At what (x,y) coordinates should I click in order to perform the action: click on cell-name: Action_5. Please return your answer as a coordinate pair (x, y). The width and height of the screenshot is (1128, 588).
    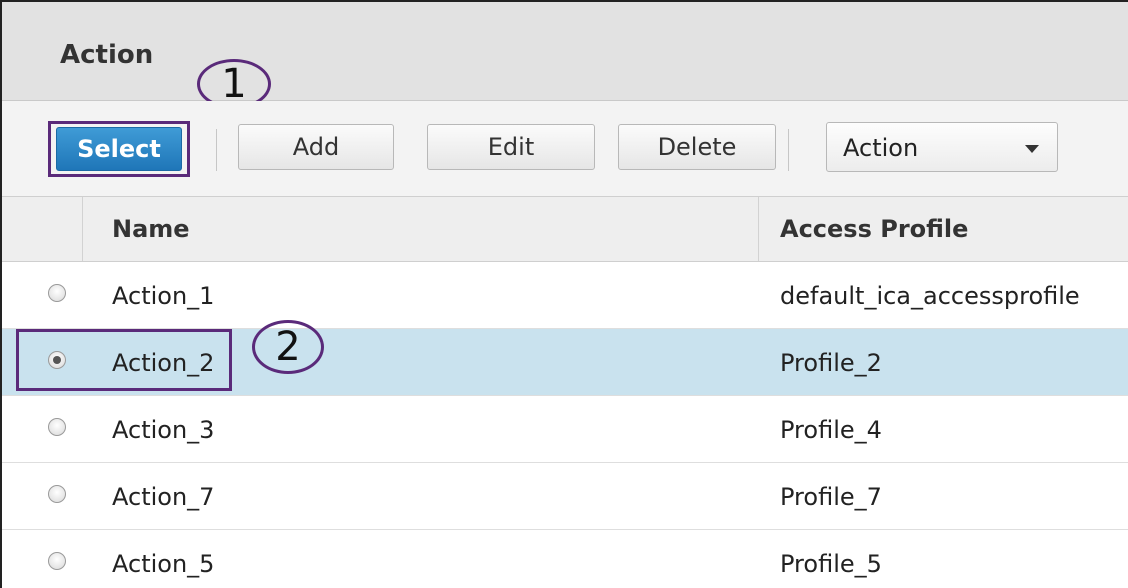
    Looking at the image, I should click on (163, 564).